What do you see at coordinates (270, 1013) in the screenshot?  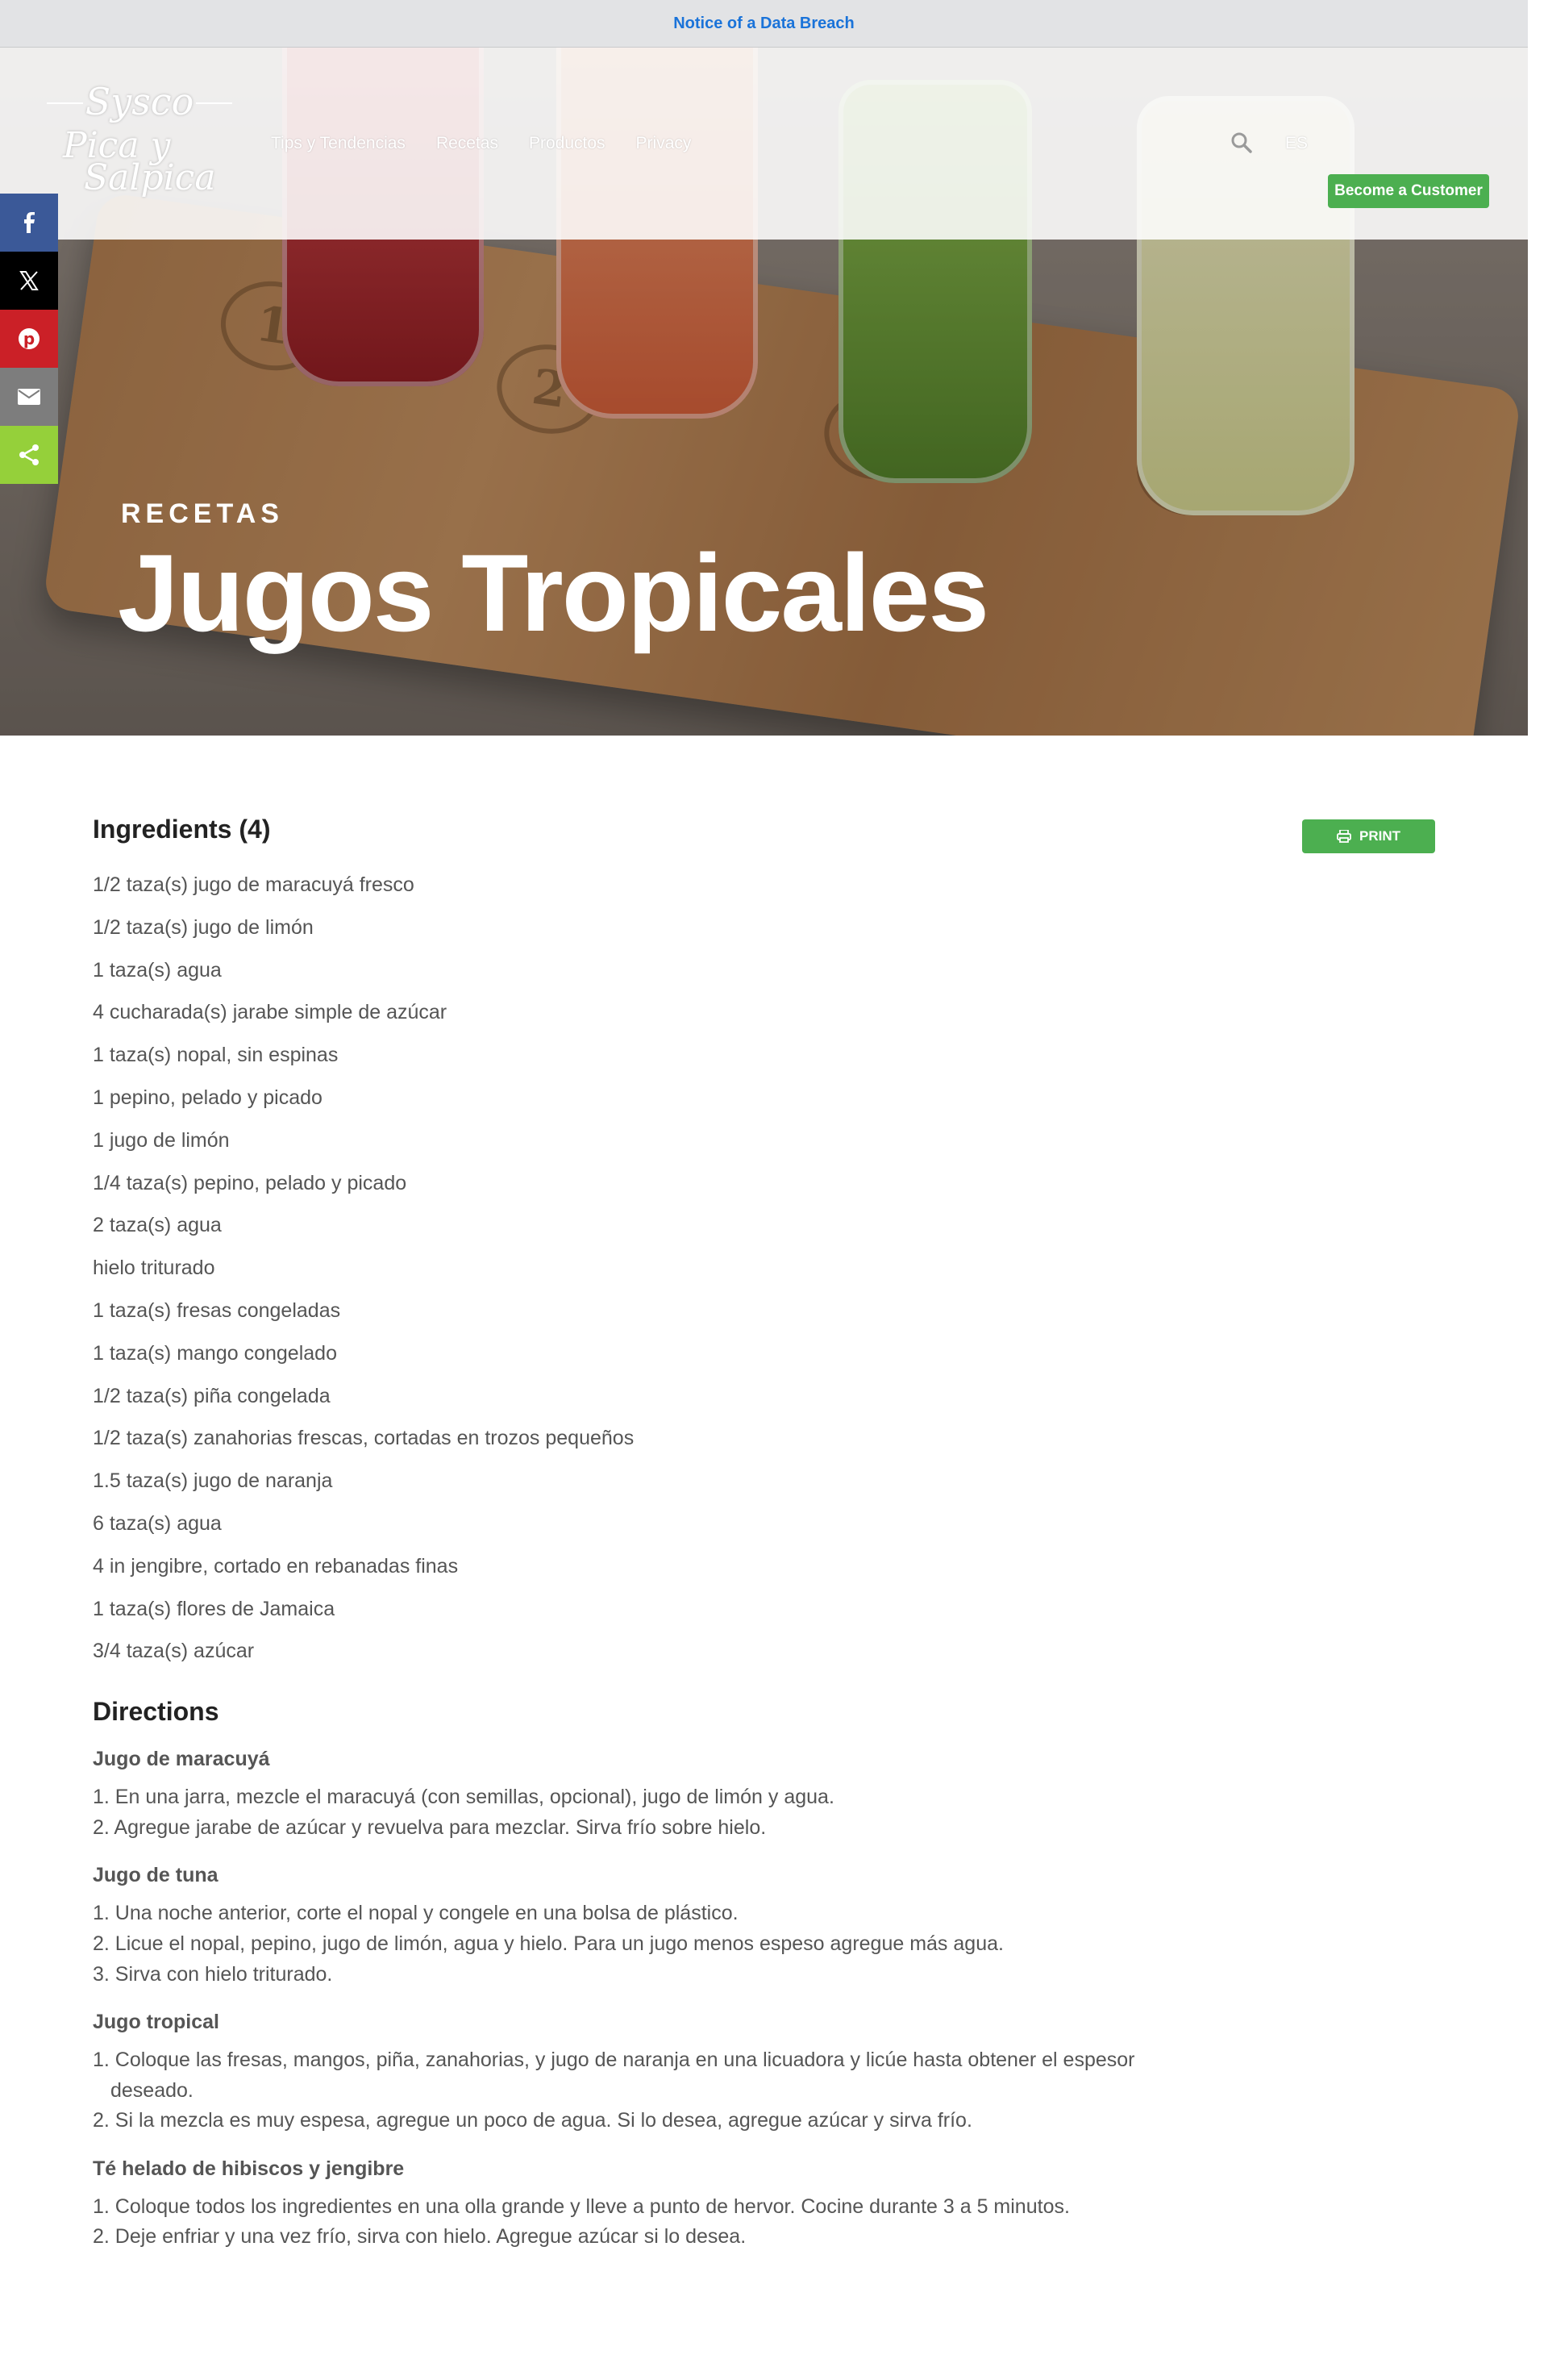 I see `ingredient-item: 4 cucharada(s) jarabe simple de azúcar` at bounding box center [270, 1013].